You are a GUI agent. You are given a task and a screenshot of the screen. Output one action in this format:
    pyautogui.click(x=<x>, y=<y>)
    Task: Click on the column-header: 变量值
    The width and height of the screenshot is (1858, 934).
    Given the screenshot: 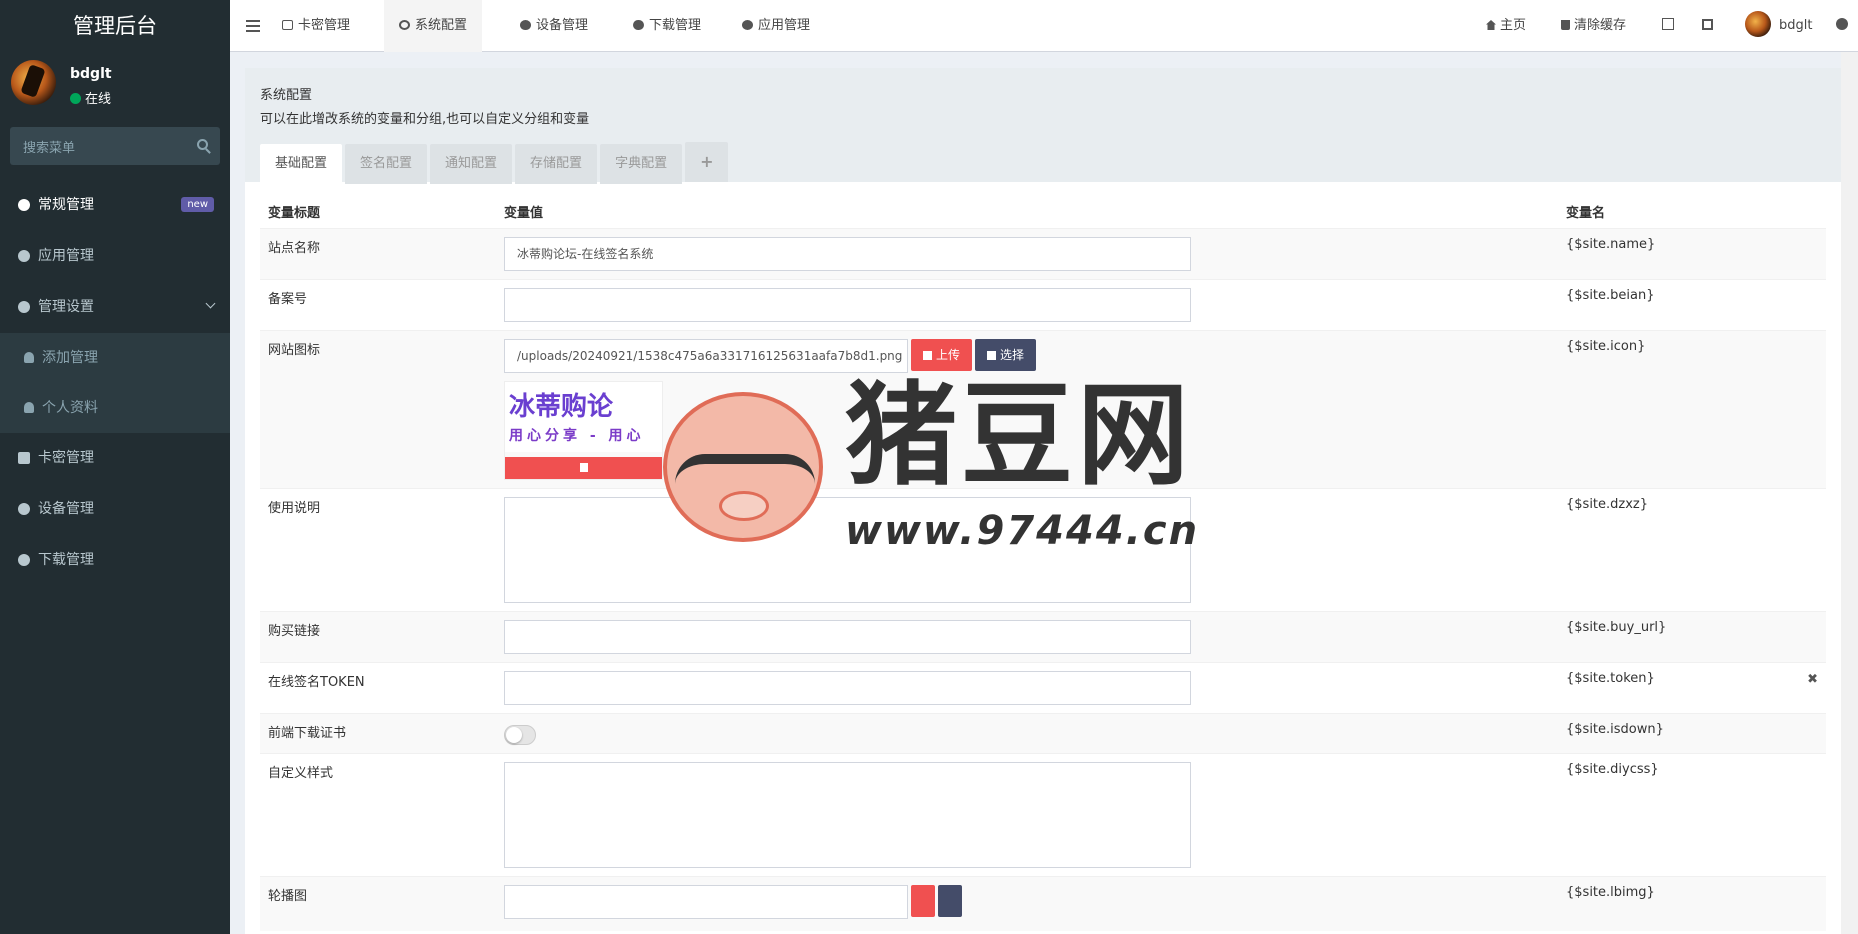 What is the action you would take?
    pyautogui.click(x=524, y=213)
    